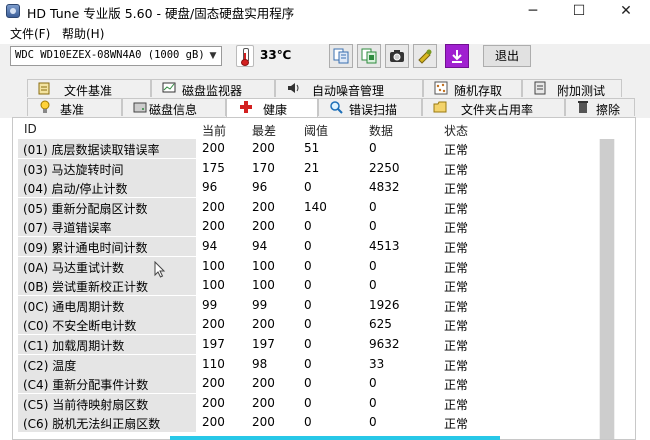 The width and height of the screenshot is (650, 440). I want to click on save-button, so click(457, 56).